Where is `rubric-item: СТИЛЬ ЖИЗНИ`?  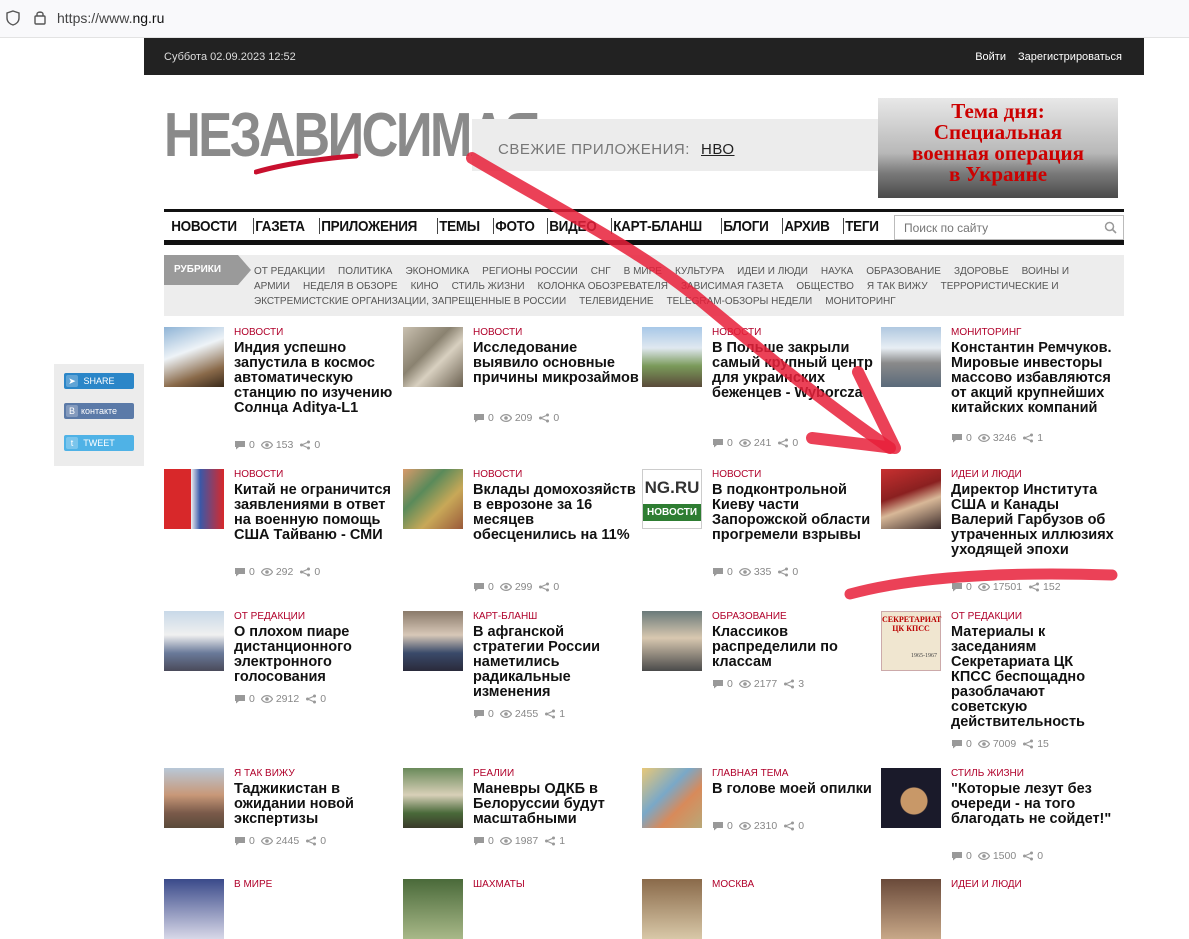 rubric-item: СТИЛЬ ЖИЗНИ is located at coordinates (488, 286).